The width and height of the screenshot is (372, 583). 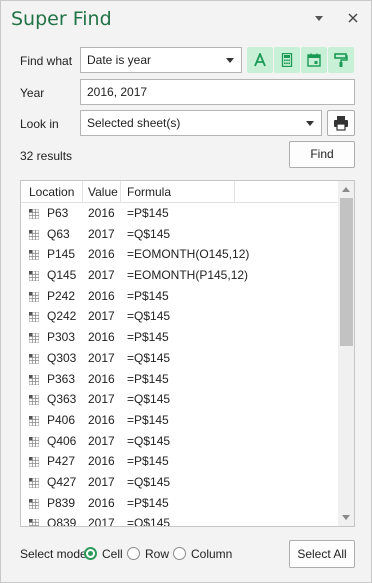 What do you see at coordinates (119, 60) in the screenshot?
I see `find-what-value: Date is year` at bounding box center [119, 60].